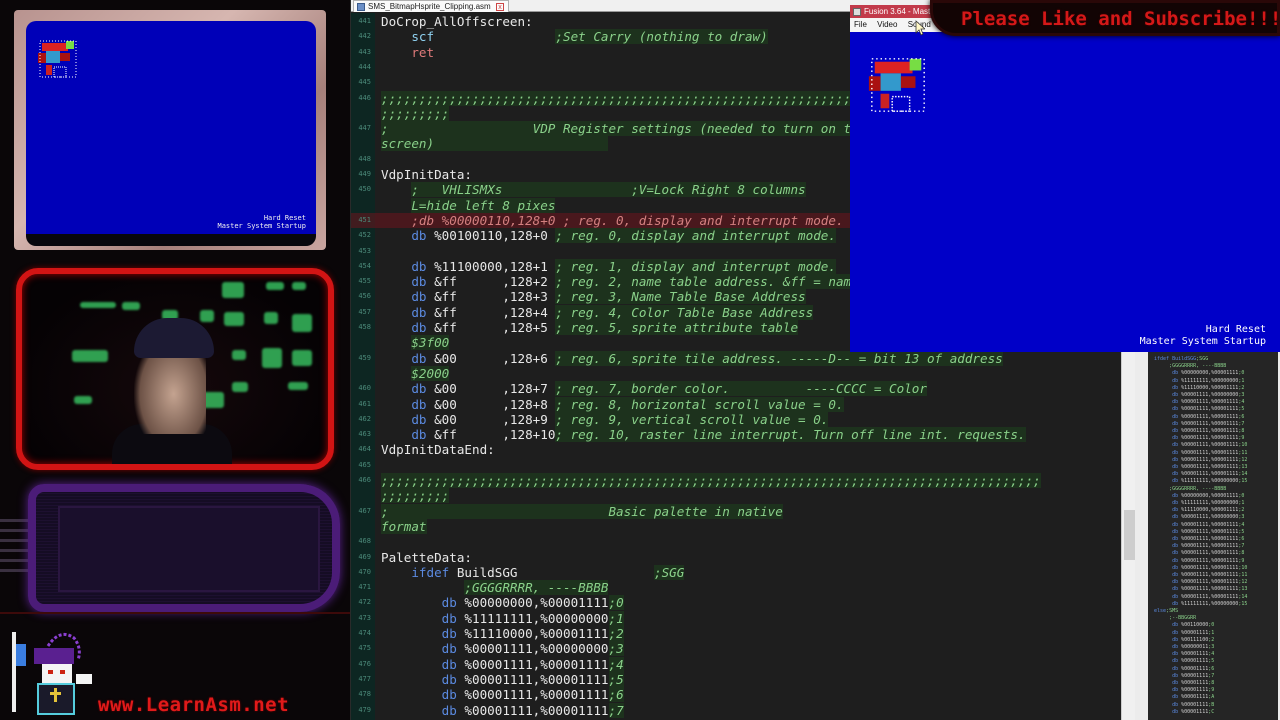 This screenshot has width=1280, height=720. Describe the element at coordinates (1196, 517) in the screenshot. I see `minimap-line: db %00001111,%00000000;3` at that location.